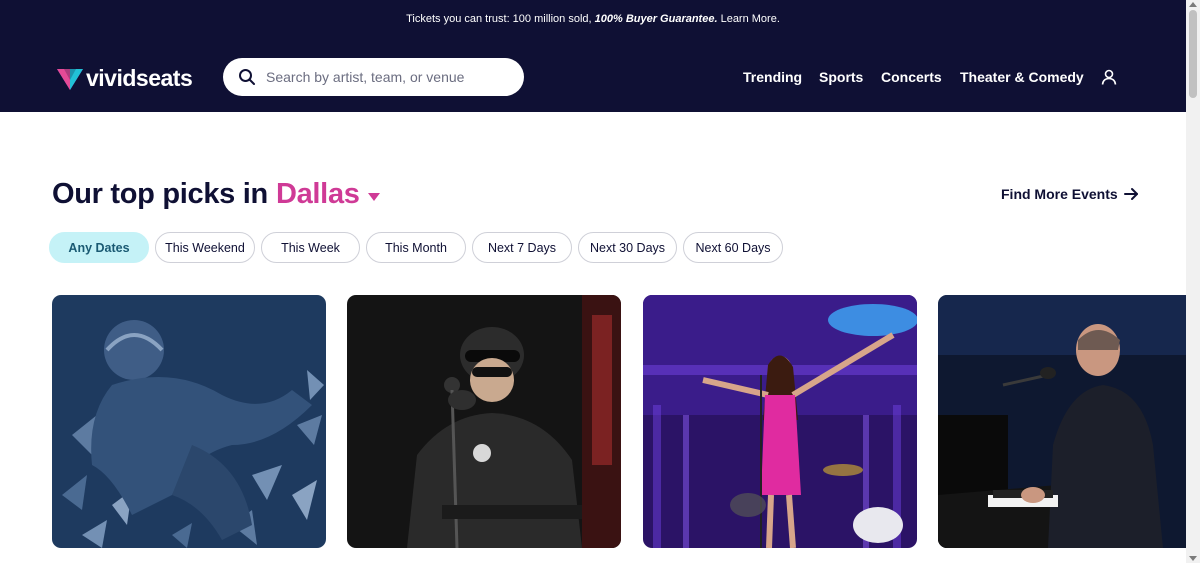 Image resolution: width=1200 pixels, height=563 pixels. Describe the element at coordinates (500, 19) in the screenshot. I see `banner-text: Tickets you can trust: 100 million sold,` at that location.